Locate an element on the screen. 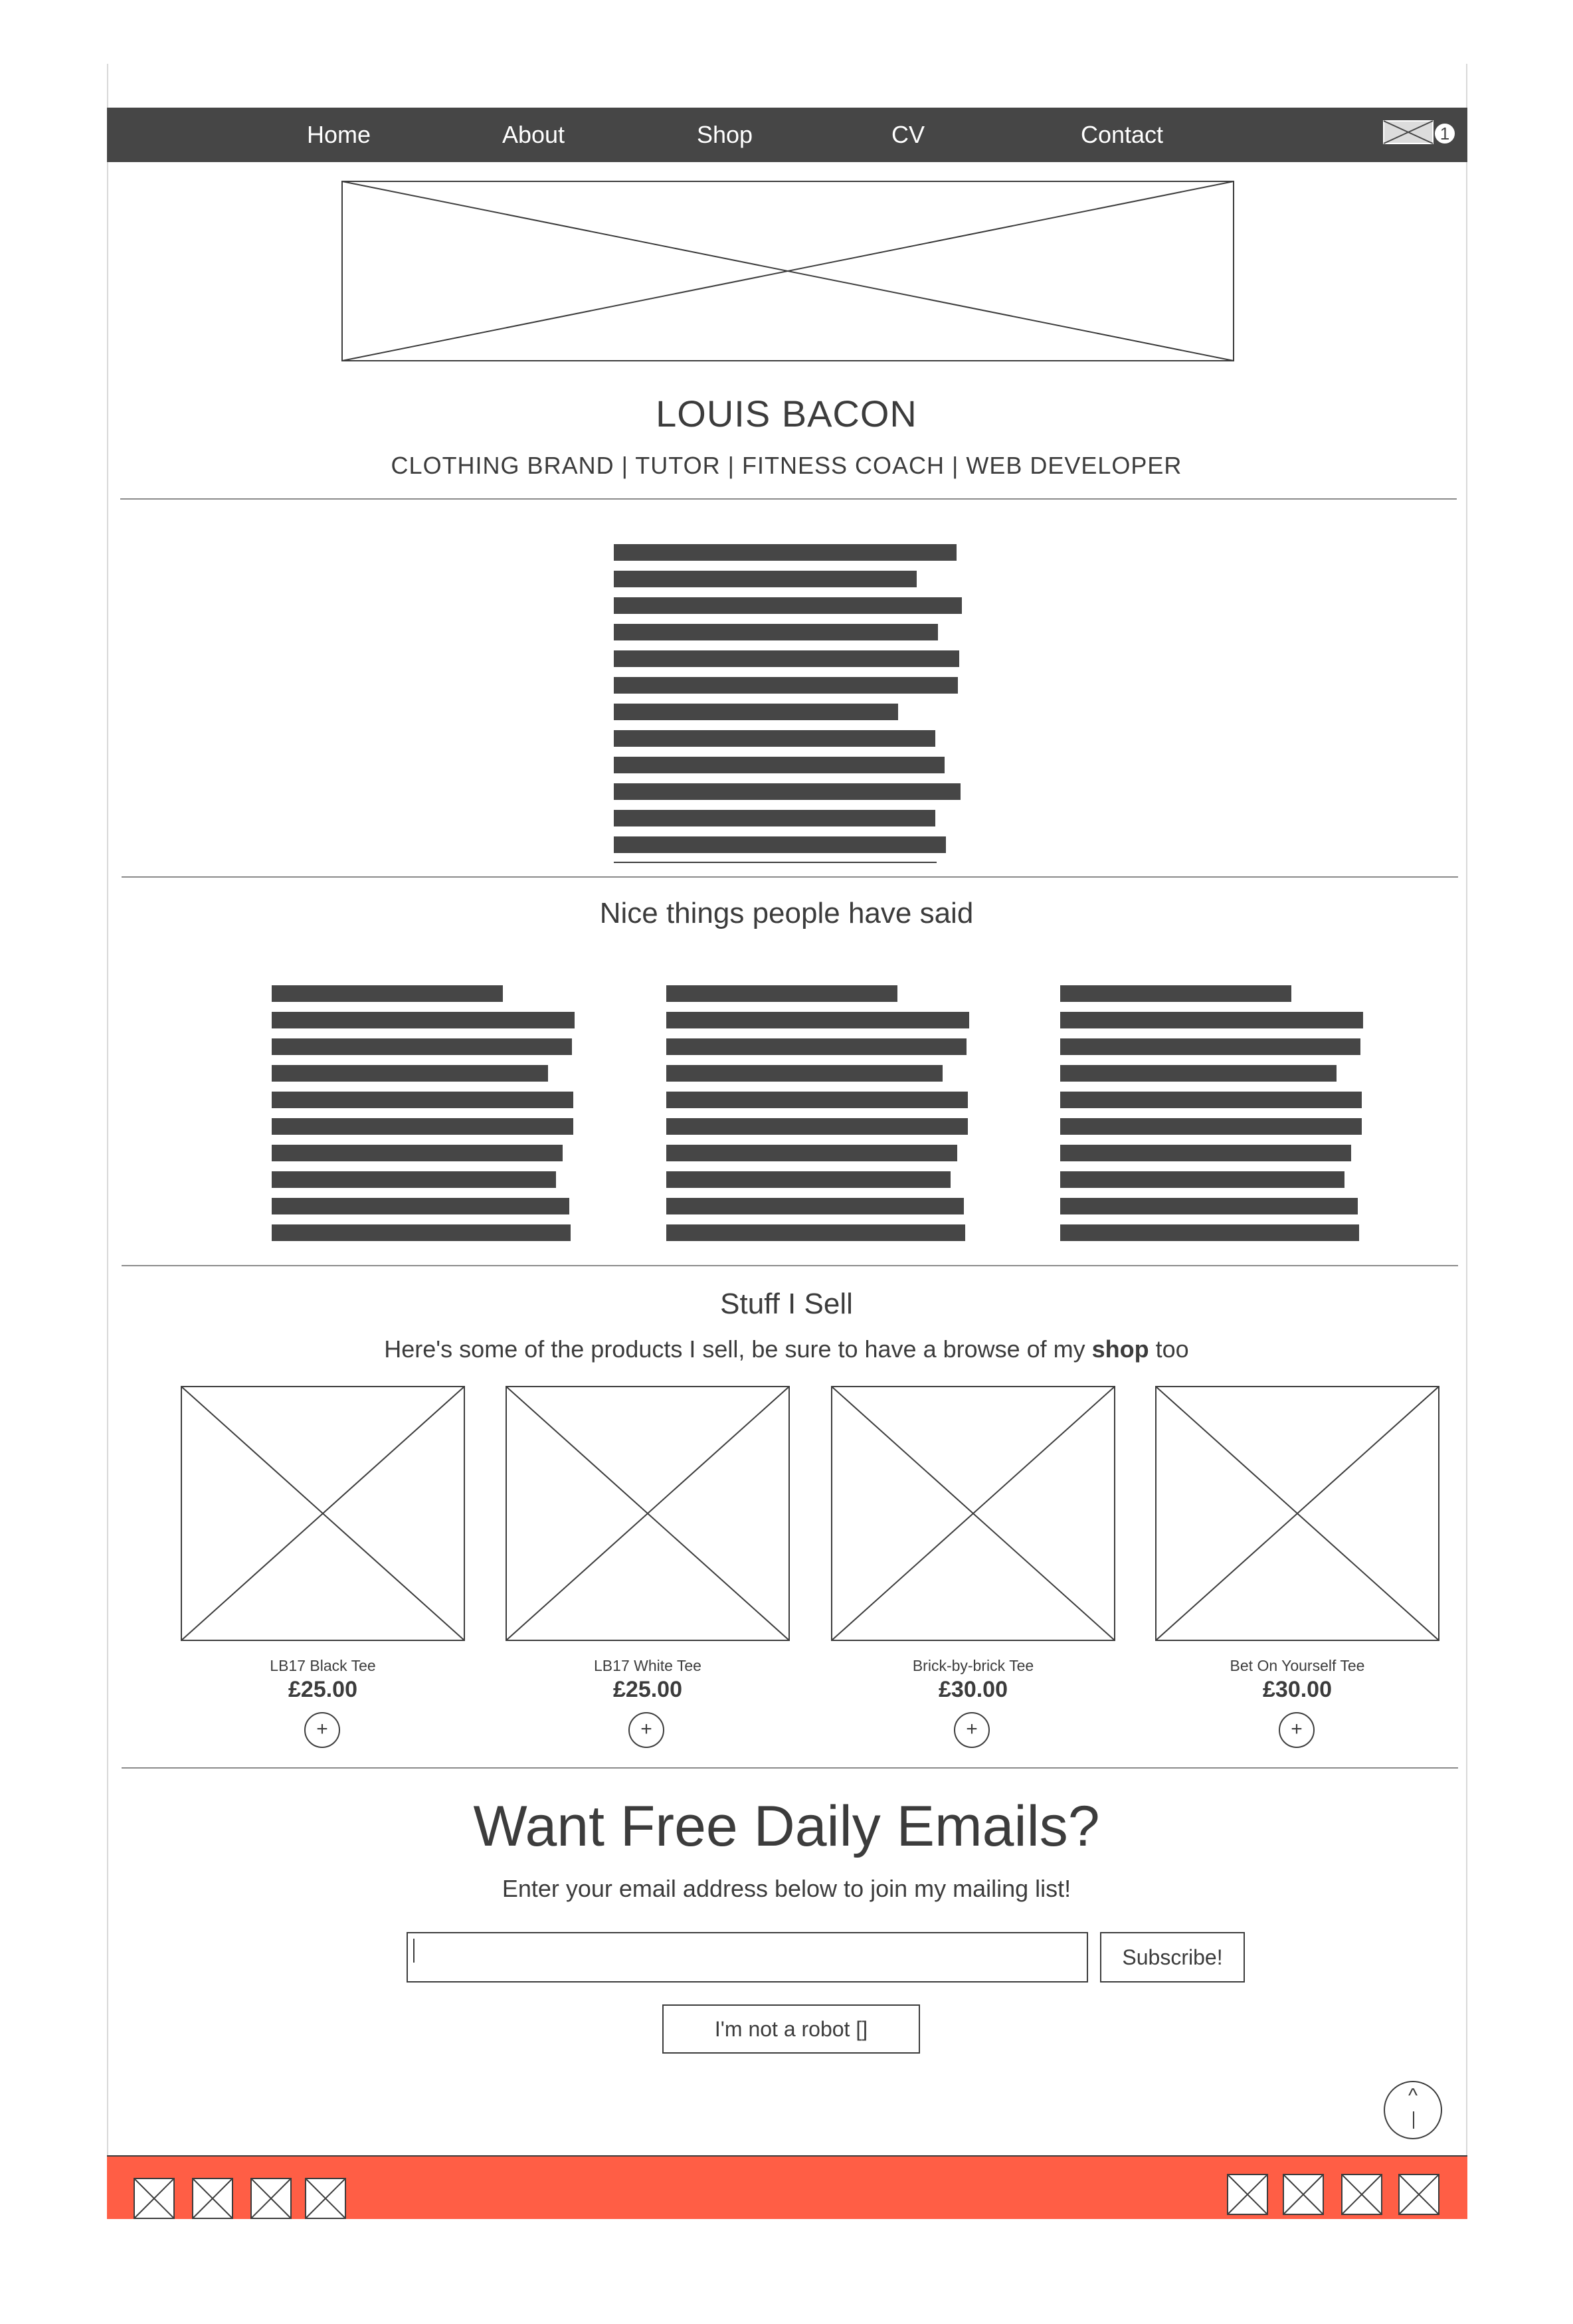 This screenshot has width=1573, height=2324. hero-banner-image is located at coordinates (787, 271).